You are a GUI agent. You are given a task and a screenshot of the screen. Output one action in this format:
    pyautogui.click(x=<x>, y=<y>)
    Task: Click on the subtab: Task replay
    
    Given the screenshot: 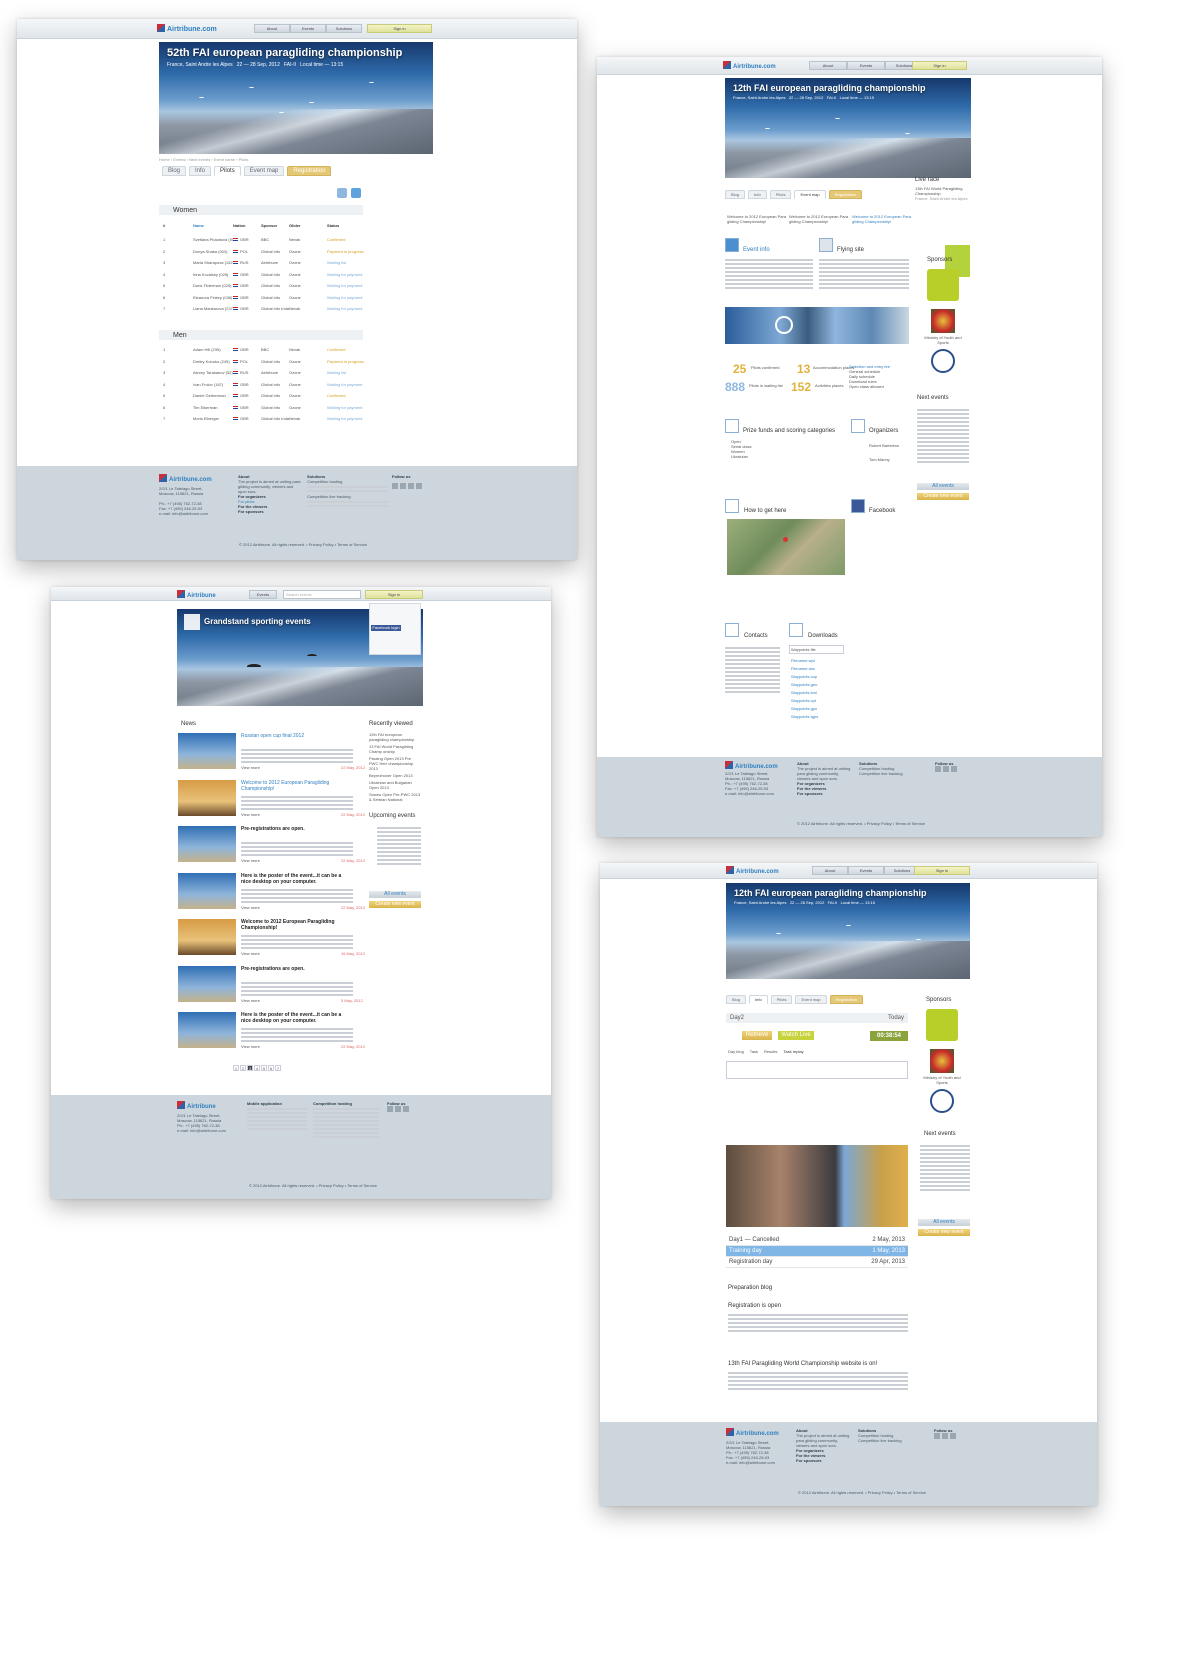 What is the action you would take?
    pyautogui.click(x=793, y=1051)
    